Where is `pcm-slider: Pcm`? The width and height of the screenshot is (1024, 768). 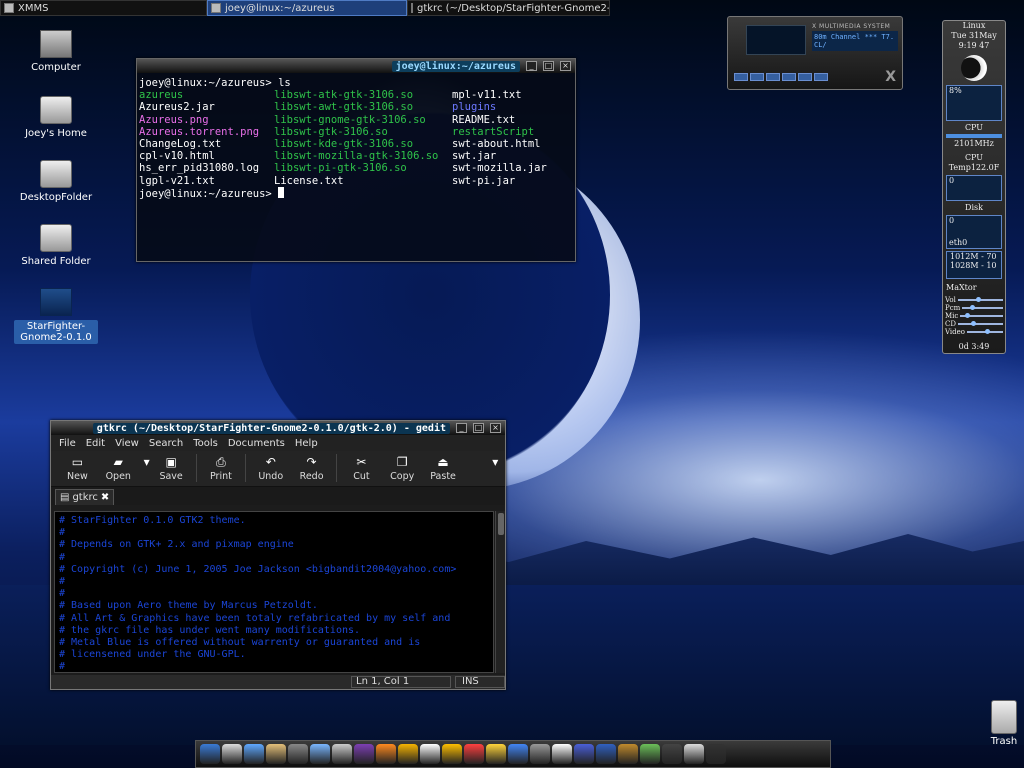 pcm-slider: Pcm is located at coordinates (974, 308).